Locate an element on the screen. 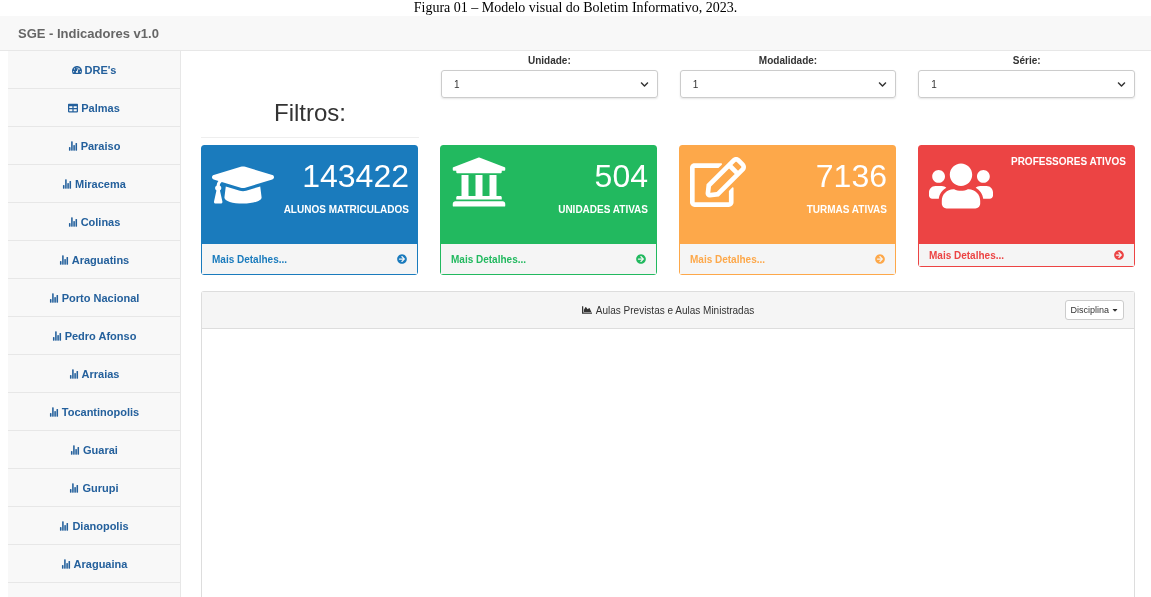  sidebar-item: Colinas is located at coordinates (94, 222).